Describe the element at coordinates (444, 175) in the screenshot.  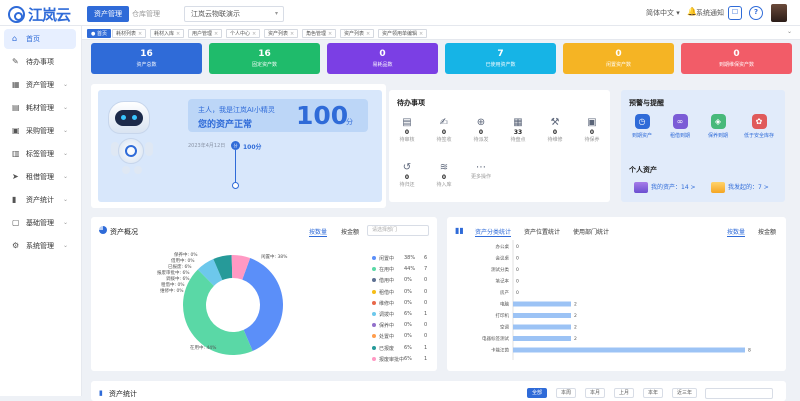
I see `todo-stock-in: ≋ 0 待入库` at that location.